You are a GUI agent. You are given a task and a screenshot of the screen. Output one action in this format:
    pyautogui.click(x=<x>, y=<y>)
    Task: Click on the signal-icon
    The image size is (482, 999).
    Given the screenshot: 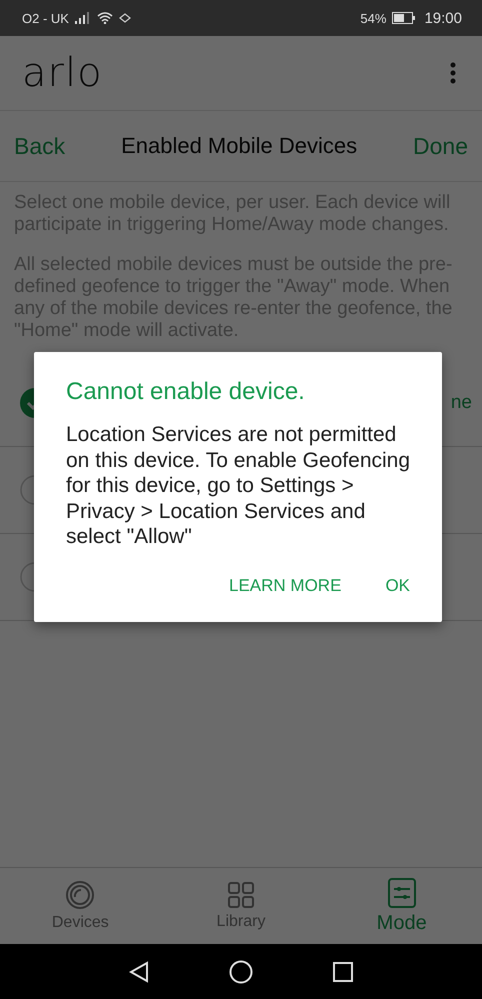 What is the action you would take?
    pyautogui.click(x=82, y=18)
    